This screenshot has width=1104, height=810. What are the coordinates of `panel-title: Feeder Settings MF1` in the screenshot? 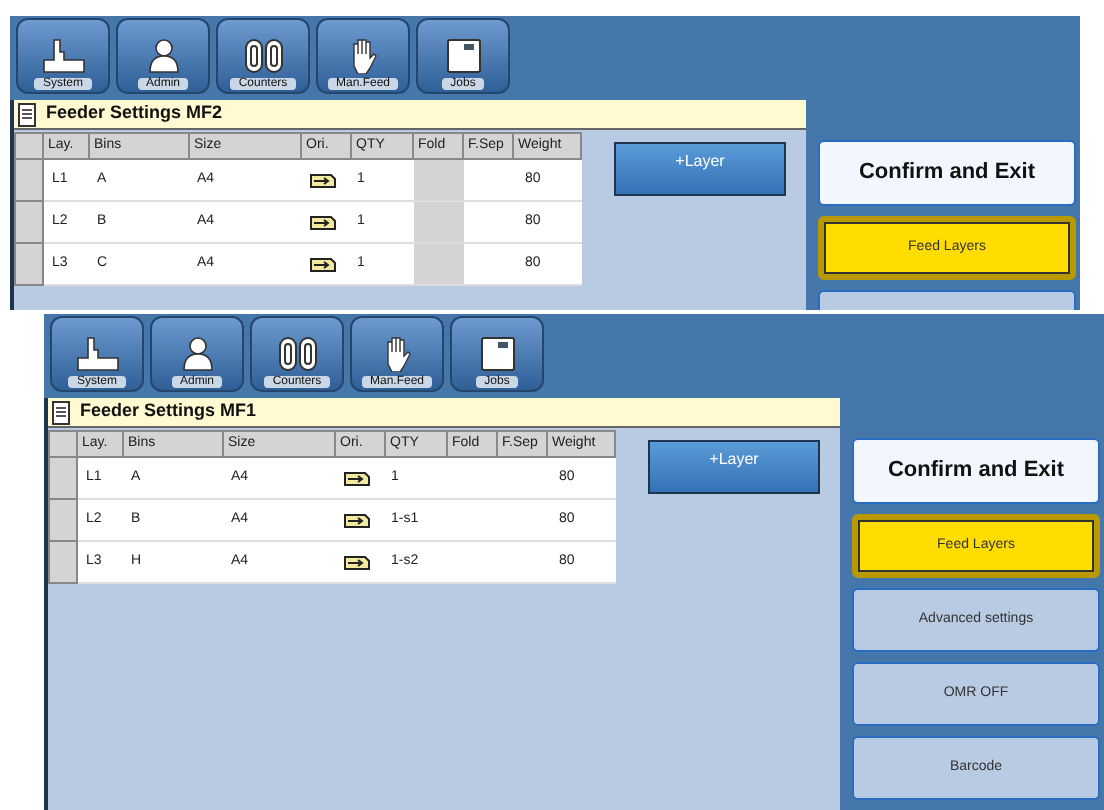 It's located at (168, 411).